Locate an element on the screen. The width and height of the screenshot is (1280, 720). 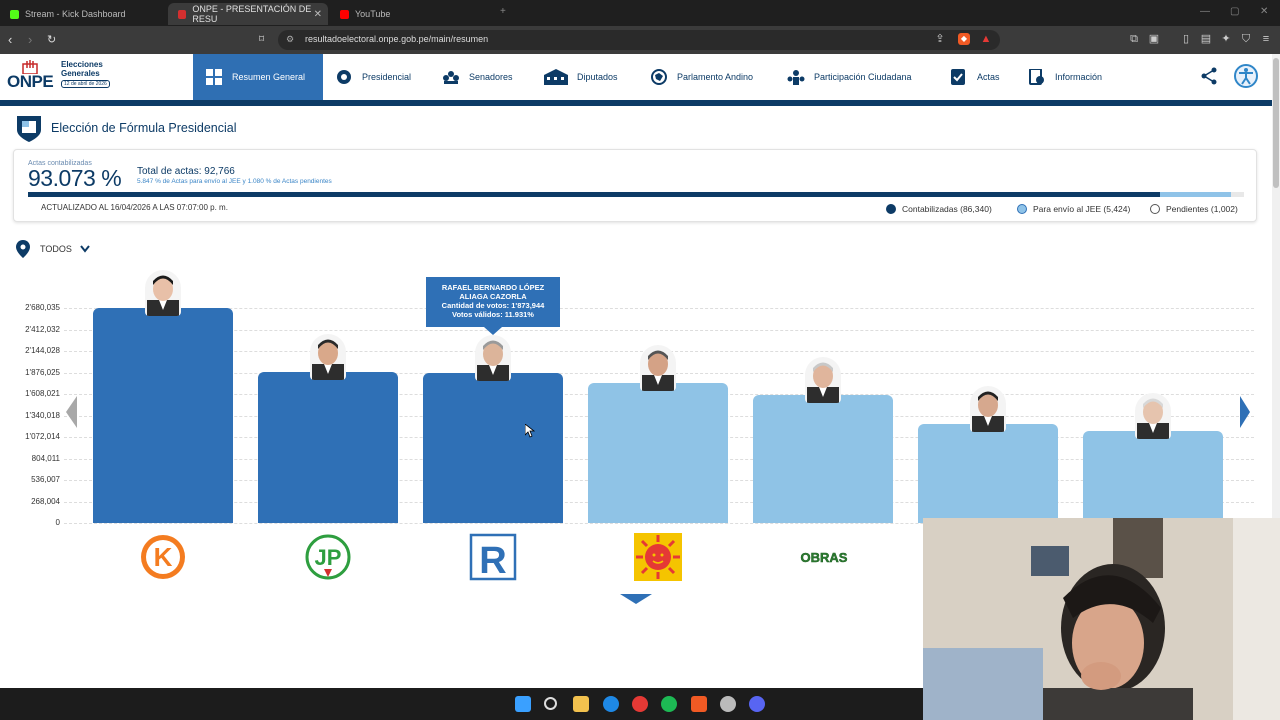
edge-icon is located at coordinates (611, 704).